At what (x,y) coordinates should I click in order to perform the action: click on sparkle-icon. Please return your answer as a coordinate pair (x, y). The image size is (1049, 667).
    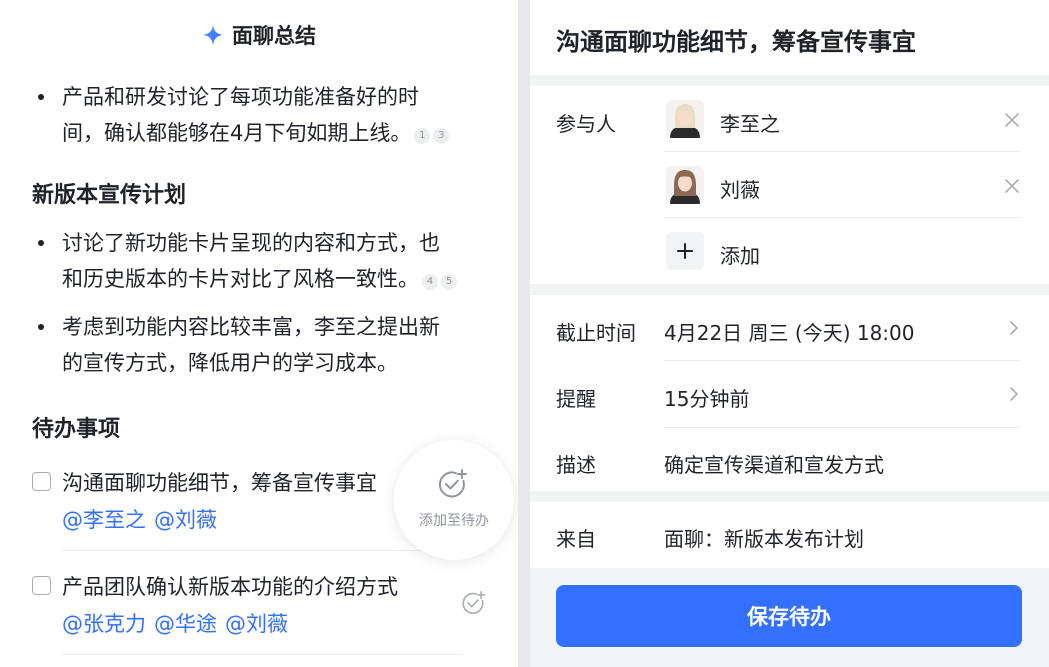
    Looking at the image, I should click on (213, 35).